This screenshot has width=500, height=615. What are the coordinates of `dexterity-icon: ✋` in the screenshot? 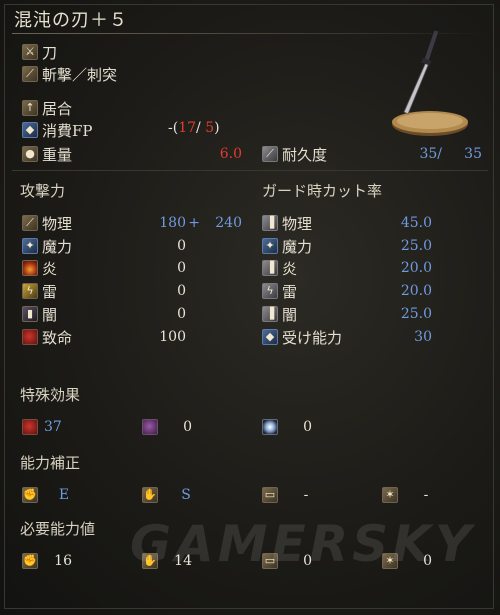 It's located at (150, 495).